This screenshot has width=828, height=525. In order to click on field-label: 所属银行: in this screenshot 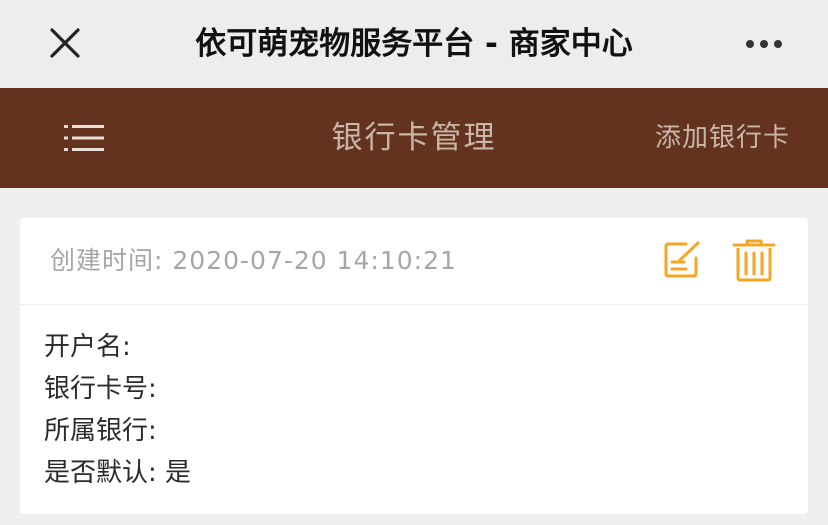, I will do `click(100, 431)`.